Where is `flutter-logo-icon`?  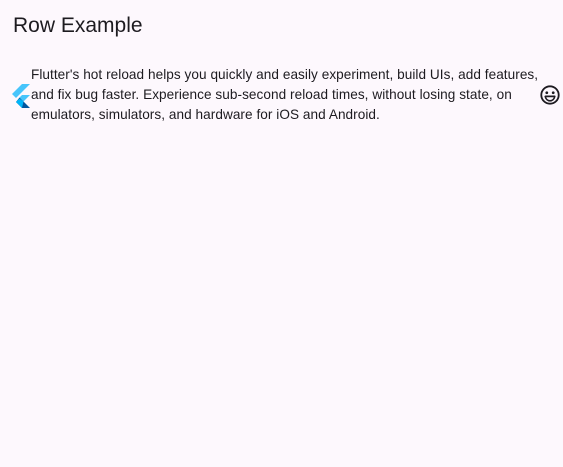 flutter-logo-icon is located at coordinates (21, 96).